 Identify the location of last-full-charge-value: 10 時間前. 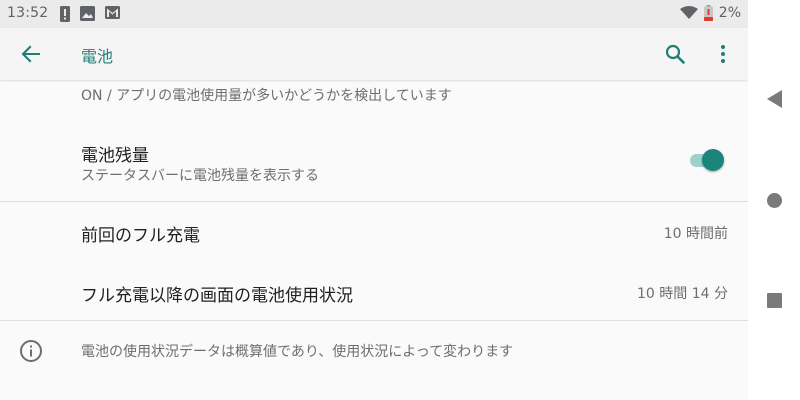
(695, 234).